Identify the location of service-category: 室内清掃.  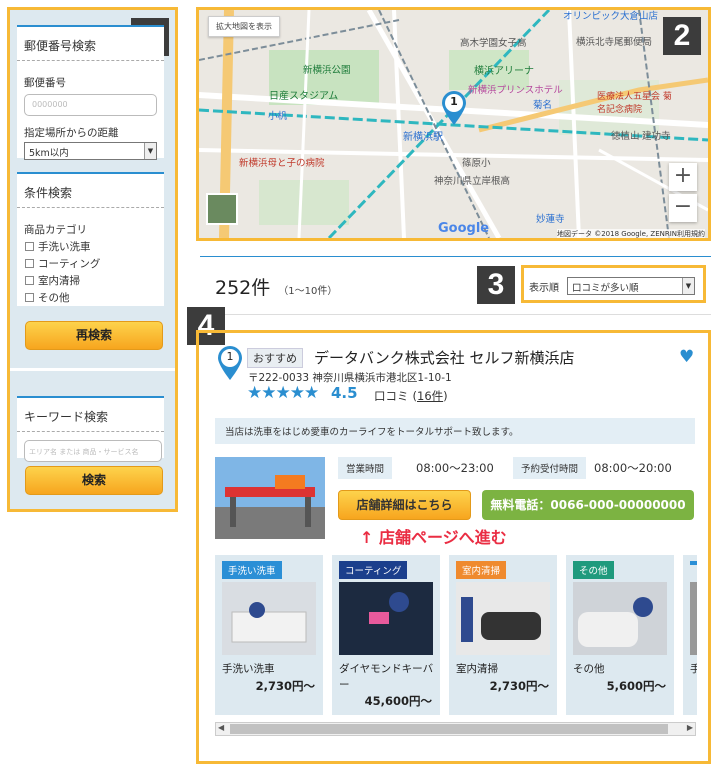
(481, 570).